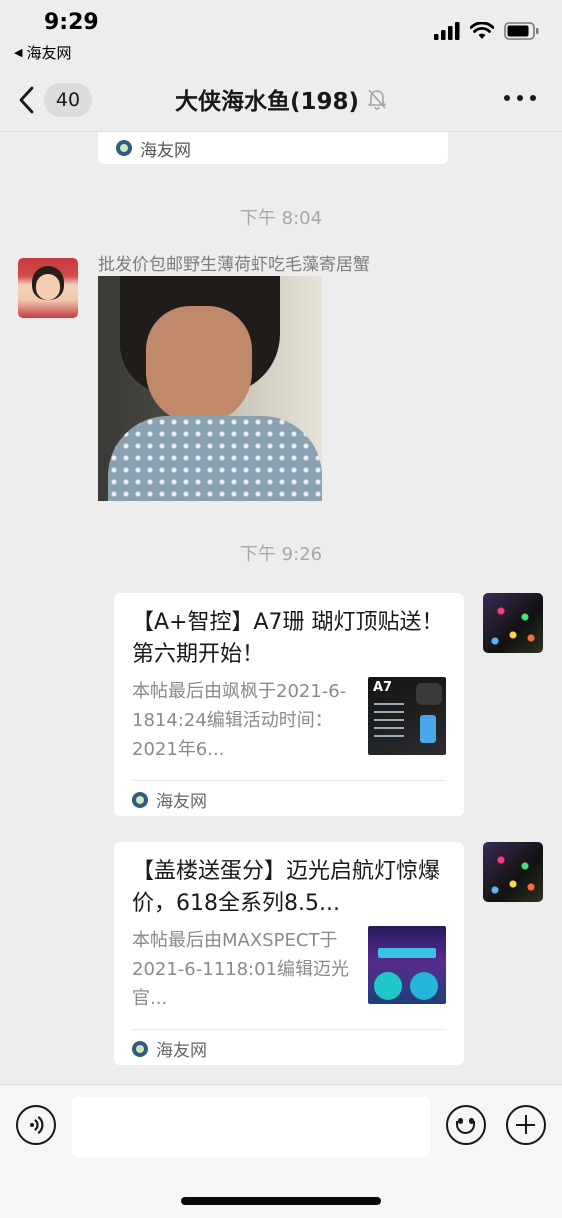 The height and width of the screenshot is (1218, 562). What do you see at coordinates (267, 102) in the screenshot?
I see `chat-title-text: 大侠海水鱼(198)` at bounding box center [267, 102].